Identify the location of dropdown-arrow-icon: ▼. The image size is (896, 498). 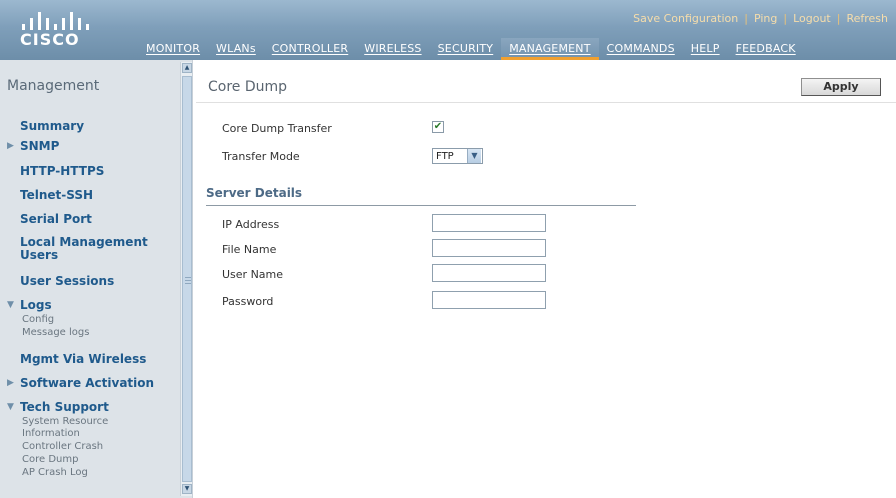
(474, 156).